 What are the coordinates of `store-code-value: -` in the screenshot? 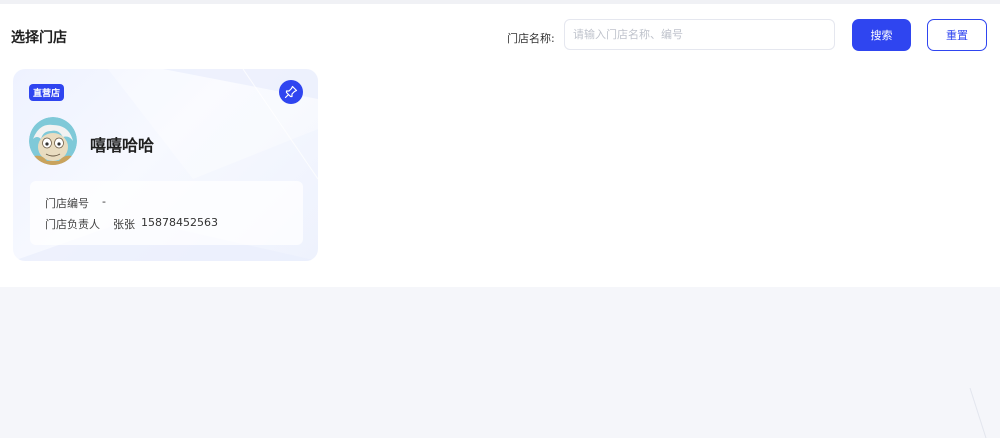 It's located at (104, 201).